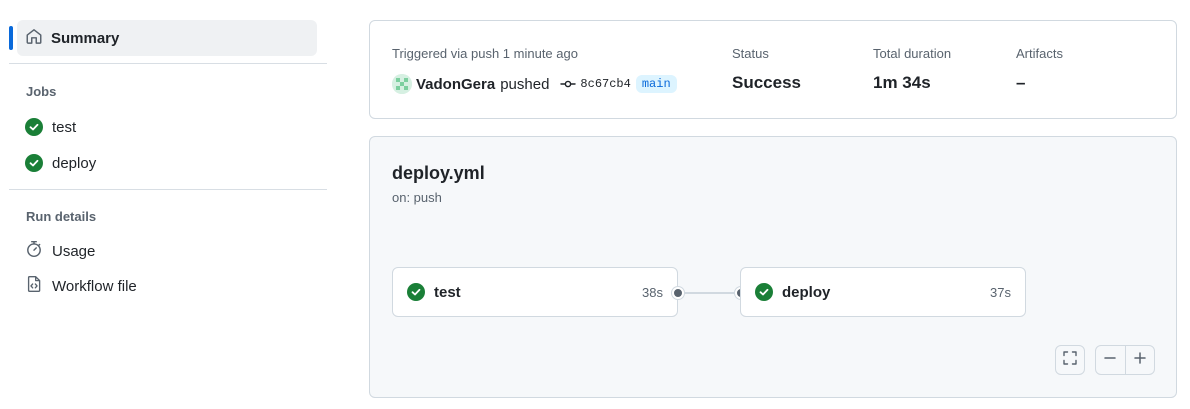  Describe the element at coordinates (34, 251) in the screenshot. I see `stopwatch-icon` at that location.